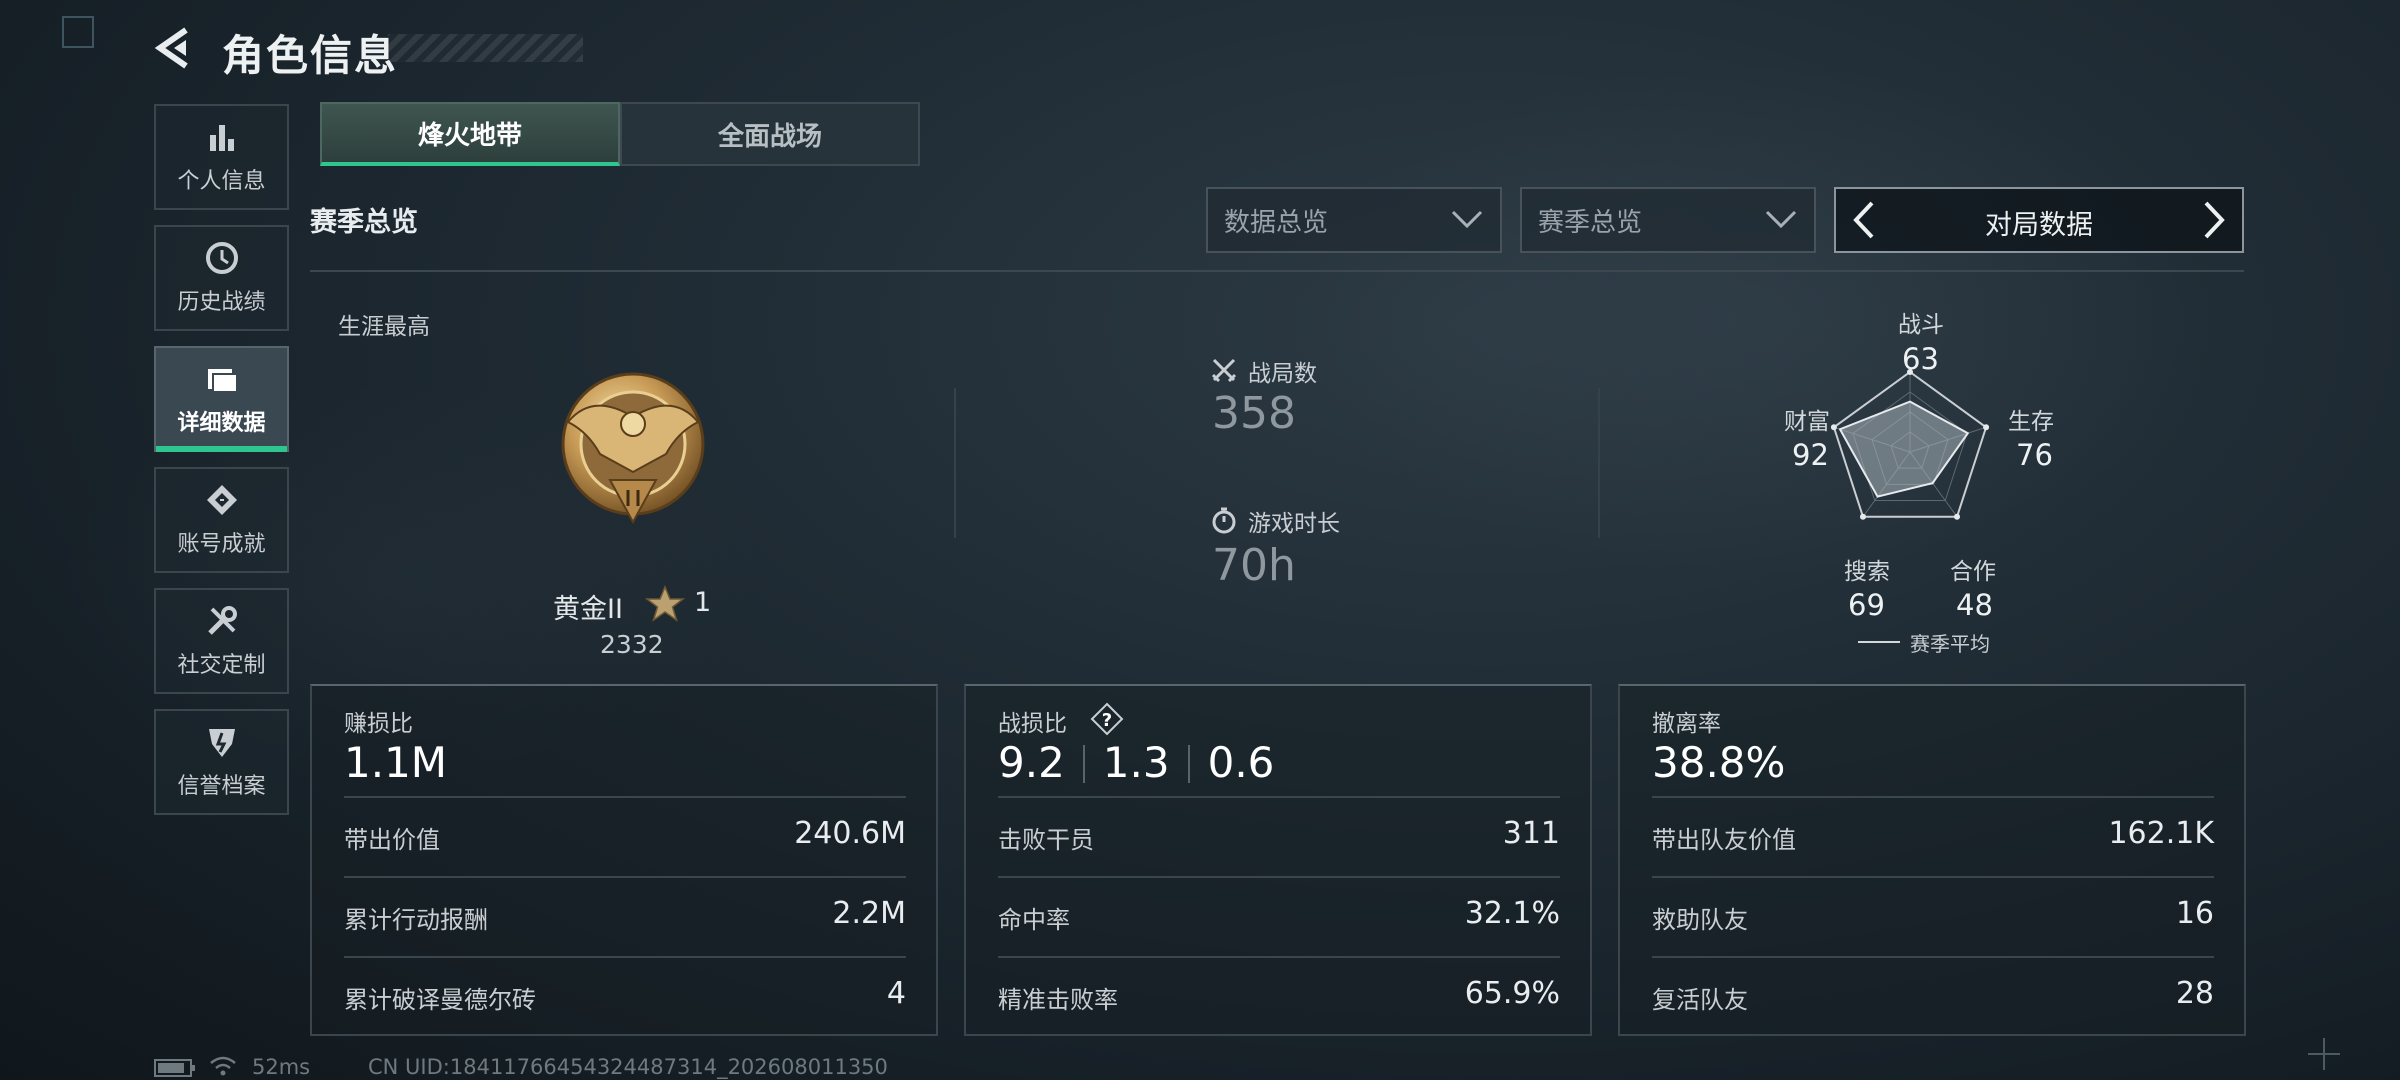 The width and height of the screenshot is (2400, 1080). Describe the element at coordinates (470, 134) in the screenshot. I see `tab-hazard-zone: 烽火地带` at that location.